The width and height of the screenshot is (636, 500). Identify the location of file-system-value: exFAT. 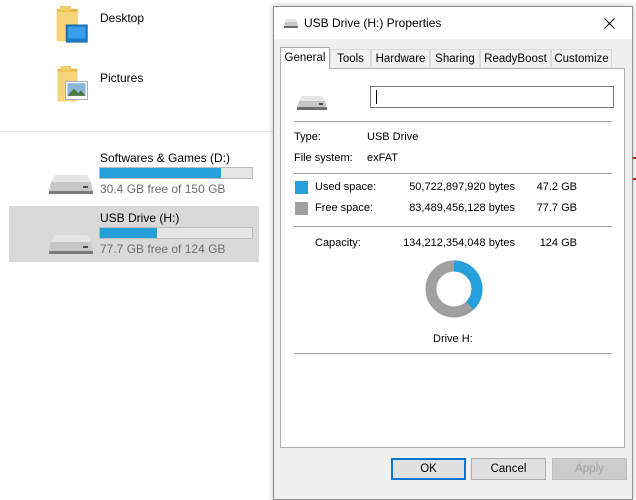
(382, 158).